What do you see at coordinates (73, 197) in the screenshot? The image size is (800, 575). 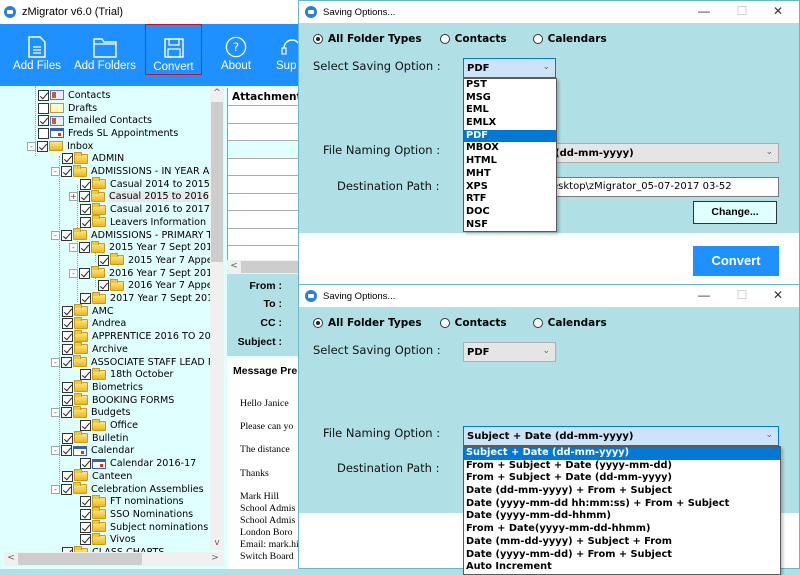 I see `expand-icon: +` at bounding box center [73, 197].